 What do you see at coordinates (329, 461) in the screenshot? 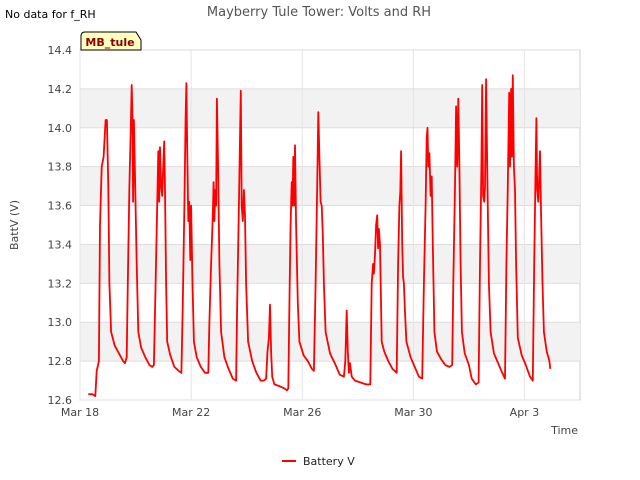
I see `legend-label: Battery V` at bounding box center [329, 461].